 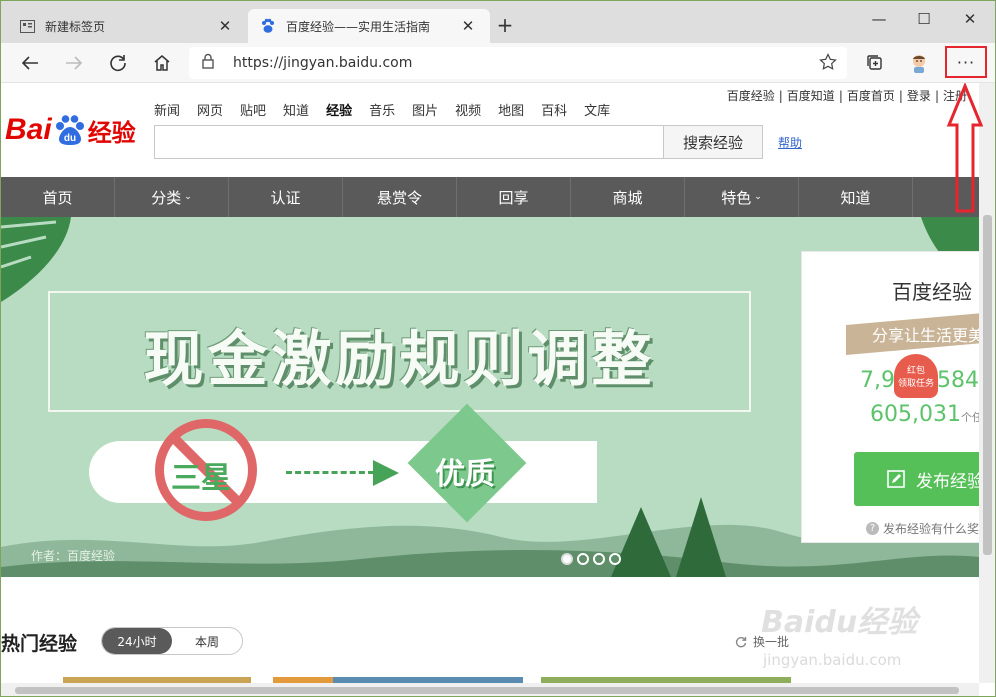 I want to click on main-nav-label: 认证, so click(x=285, y=197).